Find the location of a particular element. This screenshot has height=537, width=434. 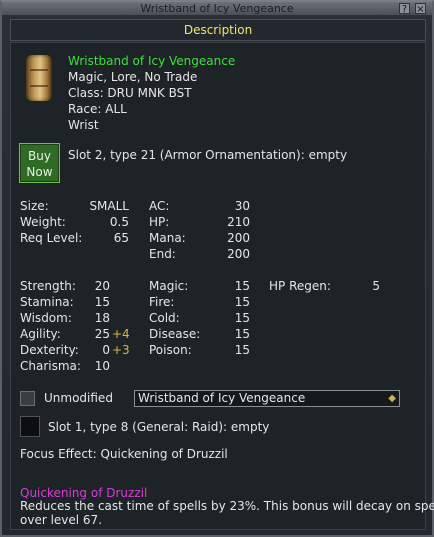

buy-now-button: Buy Now is located at coordinates (39, 163).